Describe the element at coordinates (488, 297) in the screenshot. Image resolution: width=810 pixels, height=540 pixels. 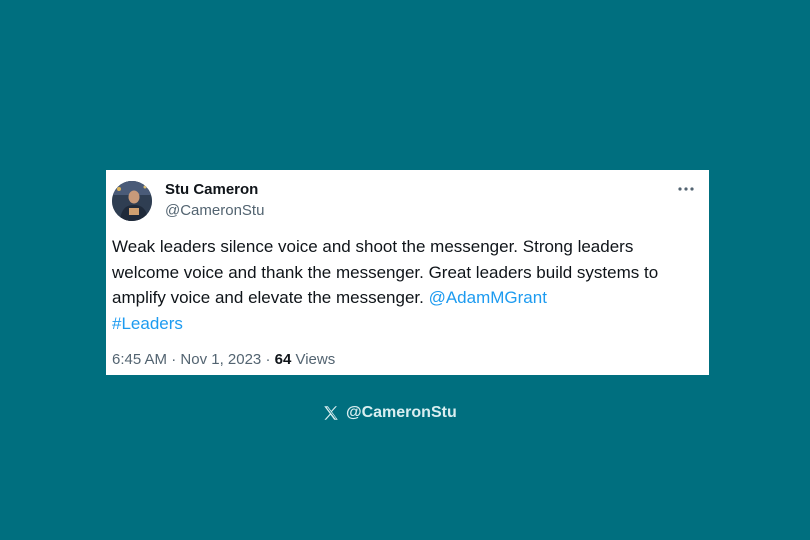
I see `mention-link: @AdamMGrant` at that location.